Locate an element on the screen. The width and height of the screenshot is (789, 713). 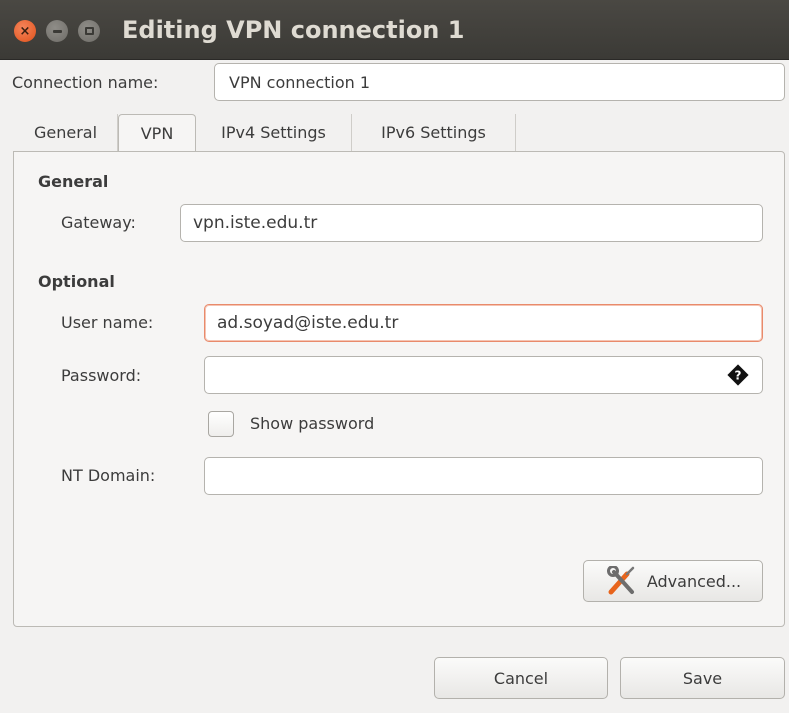
cancel-button-label: Cancel is located at coordinates (521, 678).